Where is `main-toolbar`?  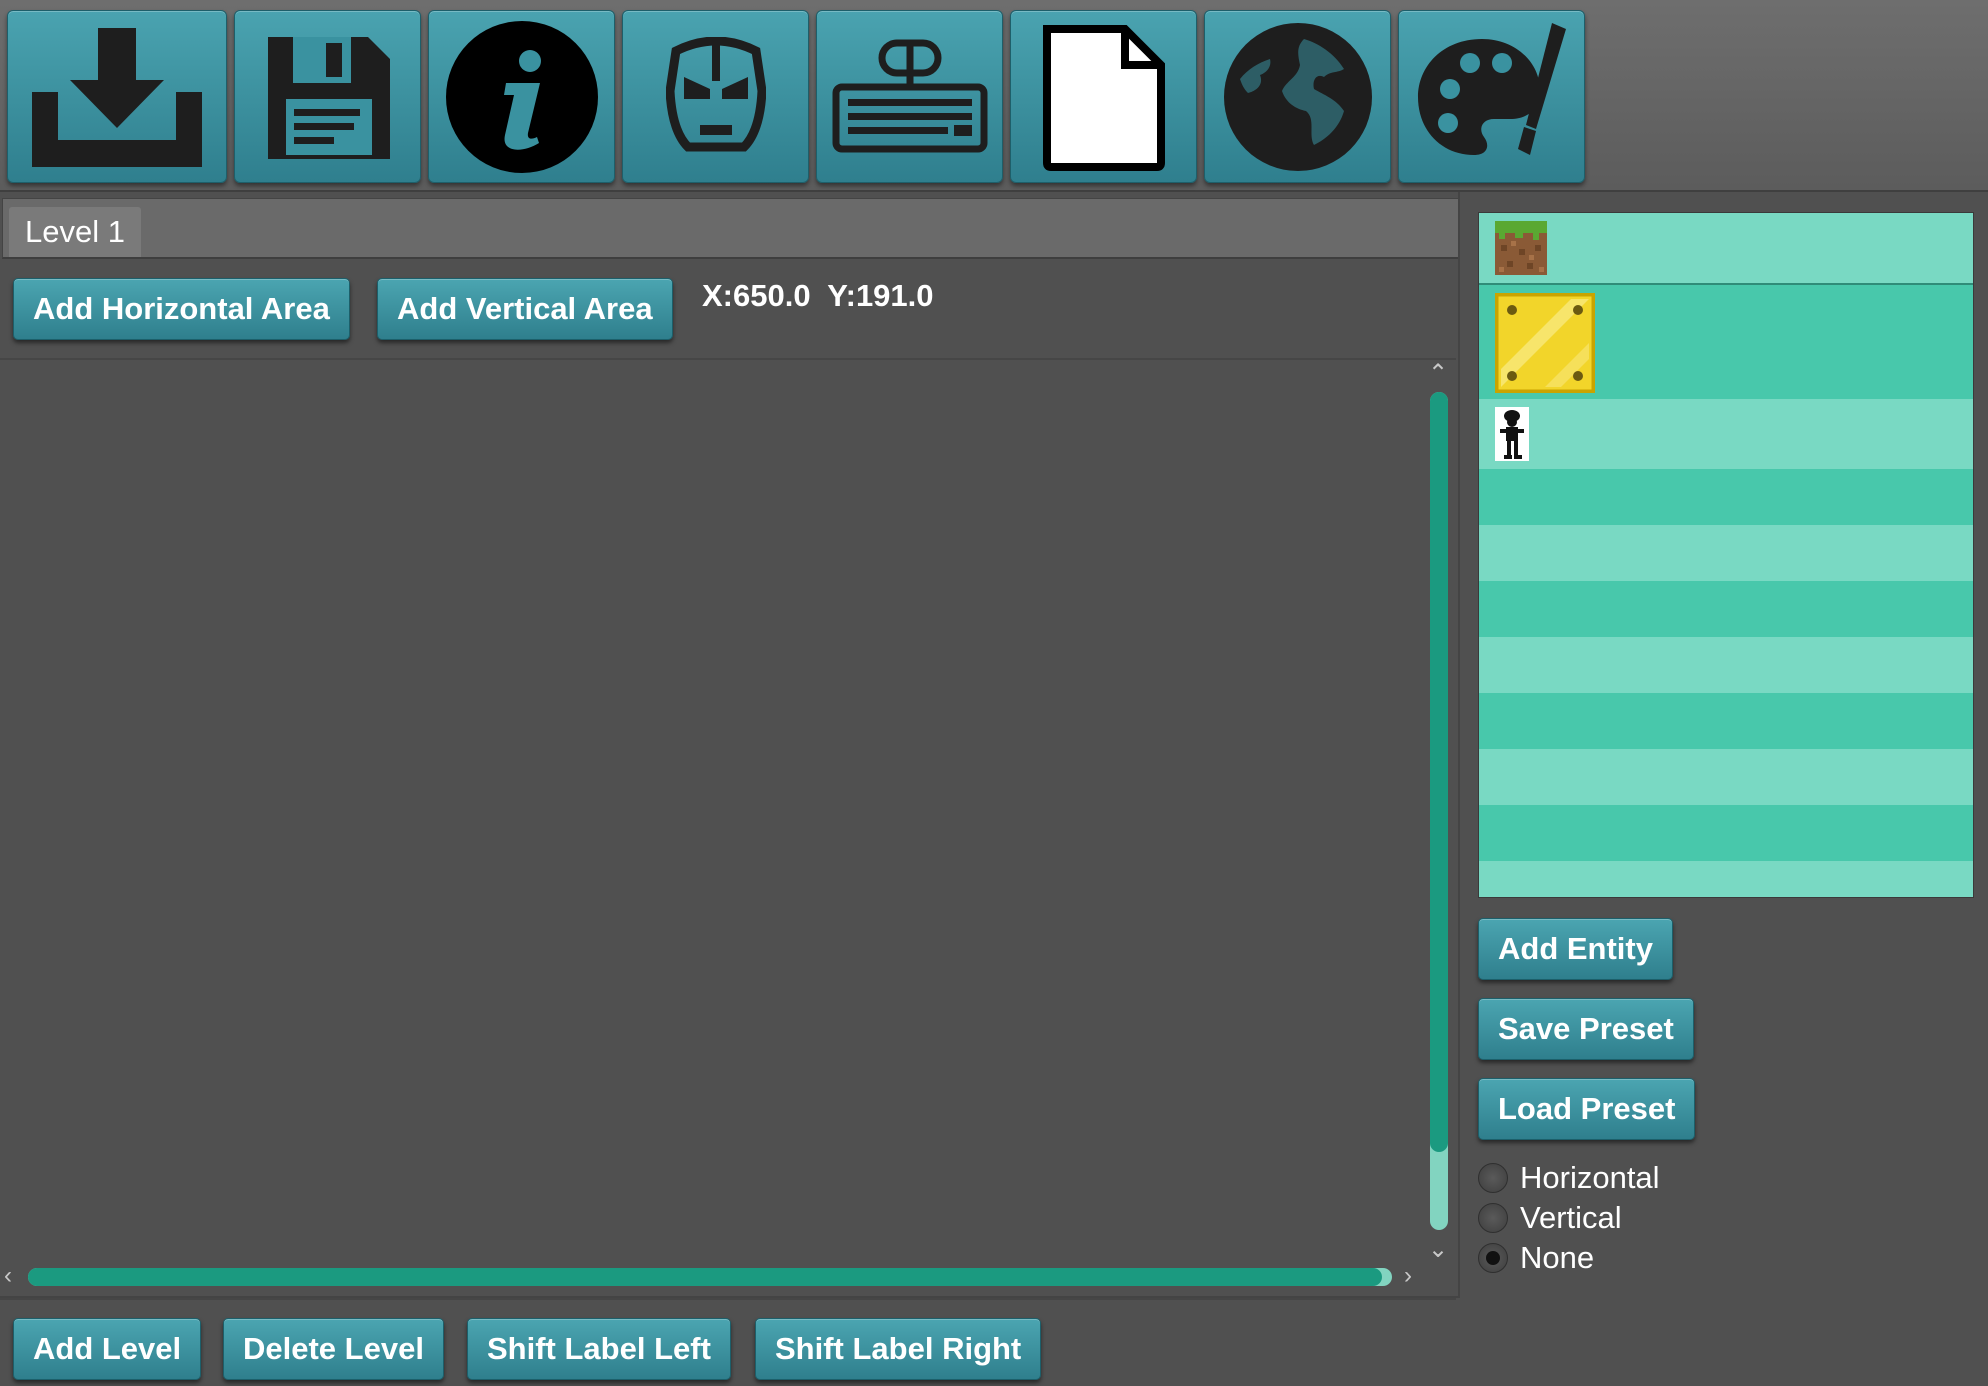 main-toolbar is located at coordinates (994, 96).